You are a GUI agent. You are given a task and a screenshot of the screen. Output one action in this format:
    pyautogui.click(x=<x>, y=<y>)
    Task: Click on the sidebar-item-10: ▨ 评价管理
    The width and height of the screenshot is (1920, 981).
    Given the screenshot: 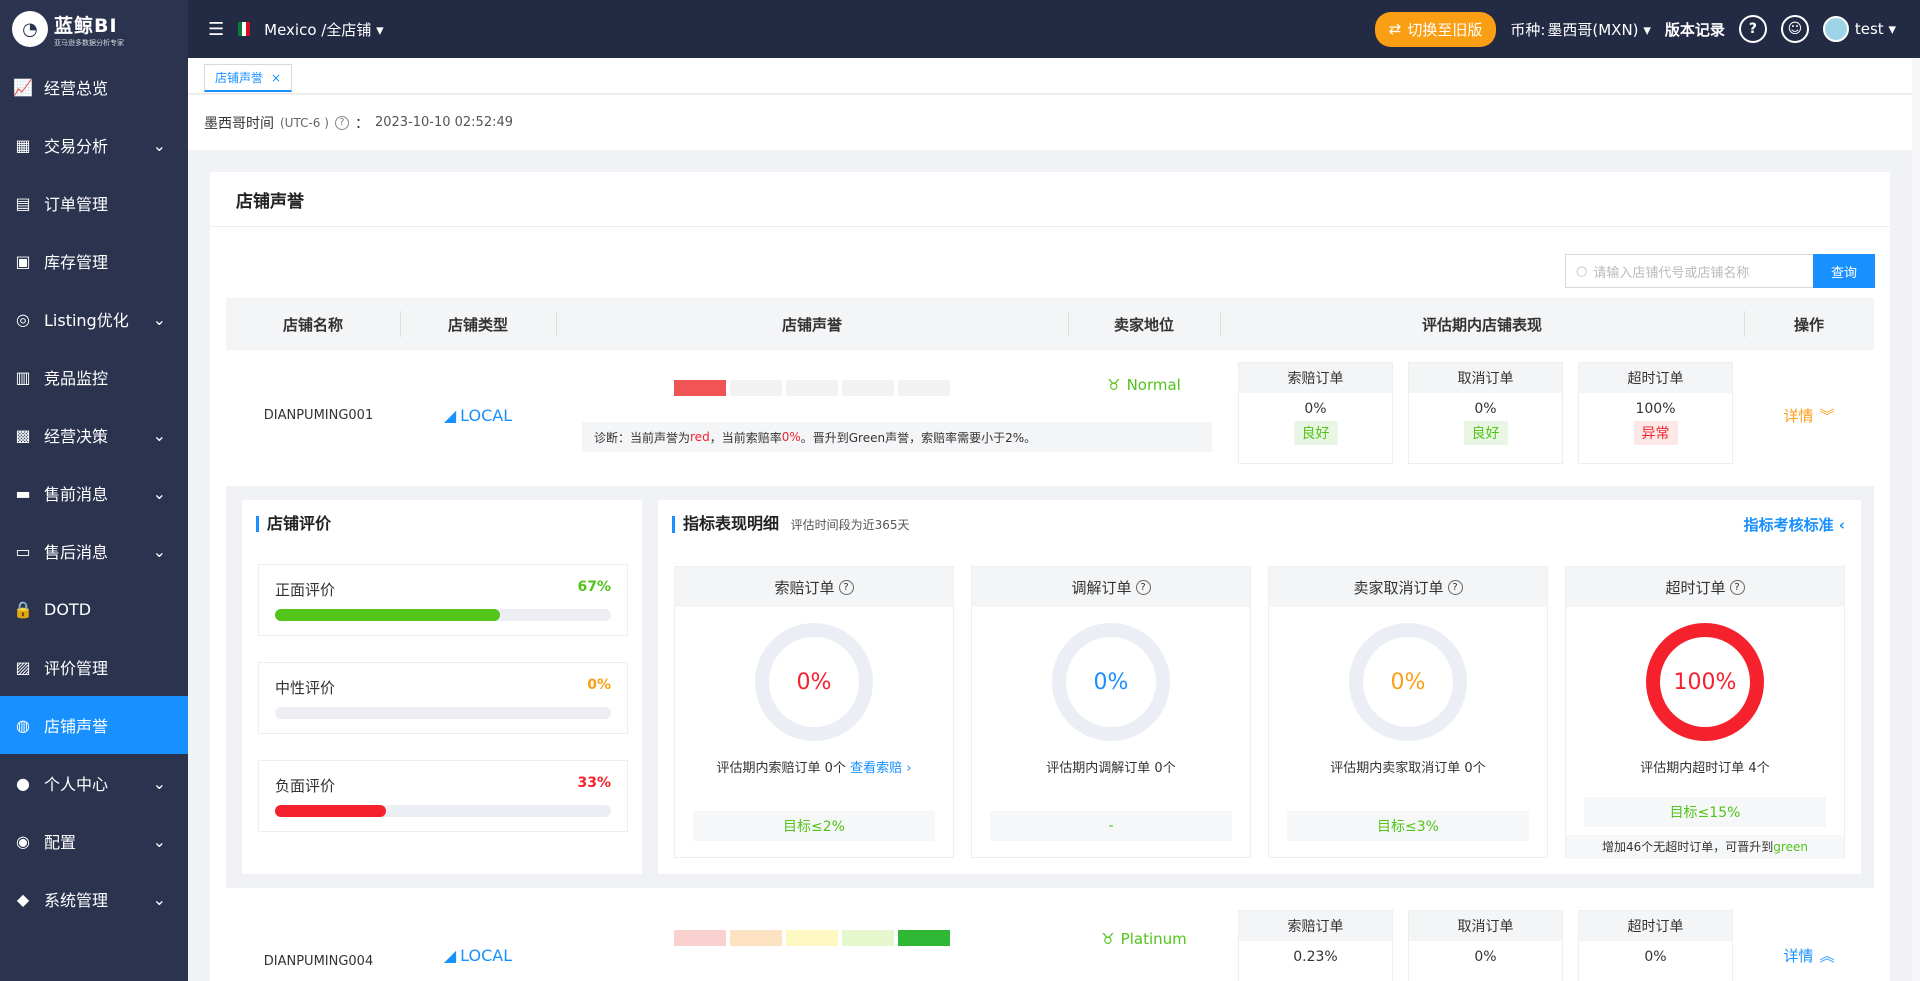 What is the action you would take?
    pyautogui.click(x=94, y=667)
    